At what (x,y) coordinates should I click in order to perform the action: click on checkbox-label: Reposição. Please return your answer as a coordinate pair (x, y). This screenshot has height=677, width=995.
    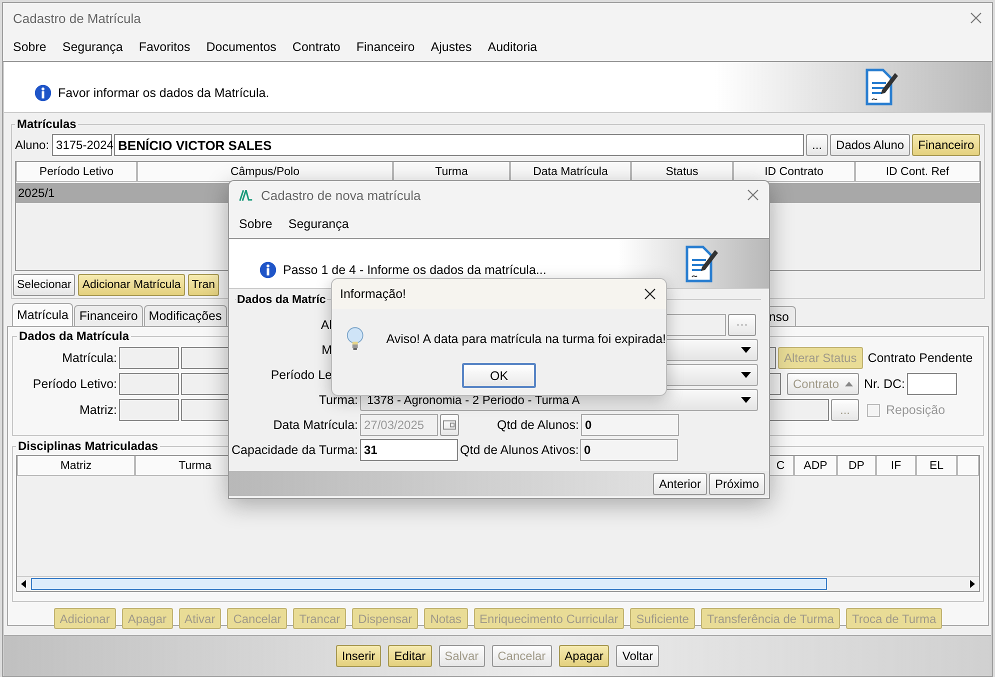
    Looking at the image, I should click on (916, 410).